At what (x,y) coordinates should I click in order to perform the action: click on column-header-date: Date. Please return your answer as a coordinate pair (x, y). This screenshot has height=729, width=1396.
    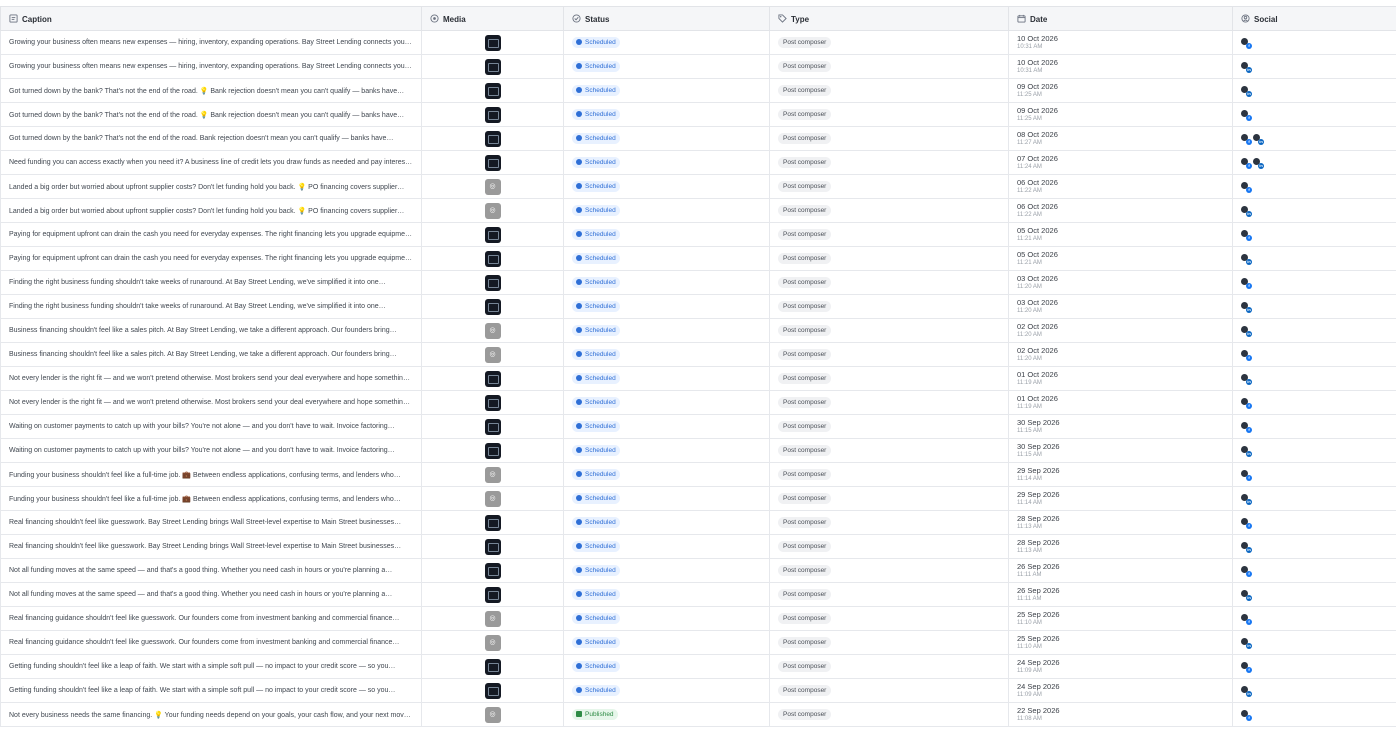
    Looking at the image, I should click on (1120, 18).